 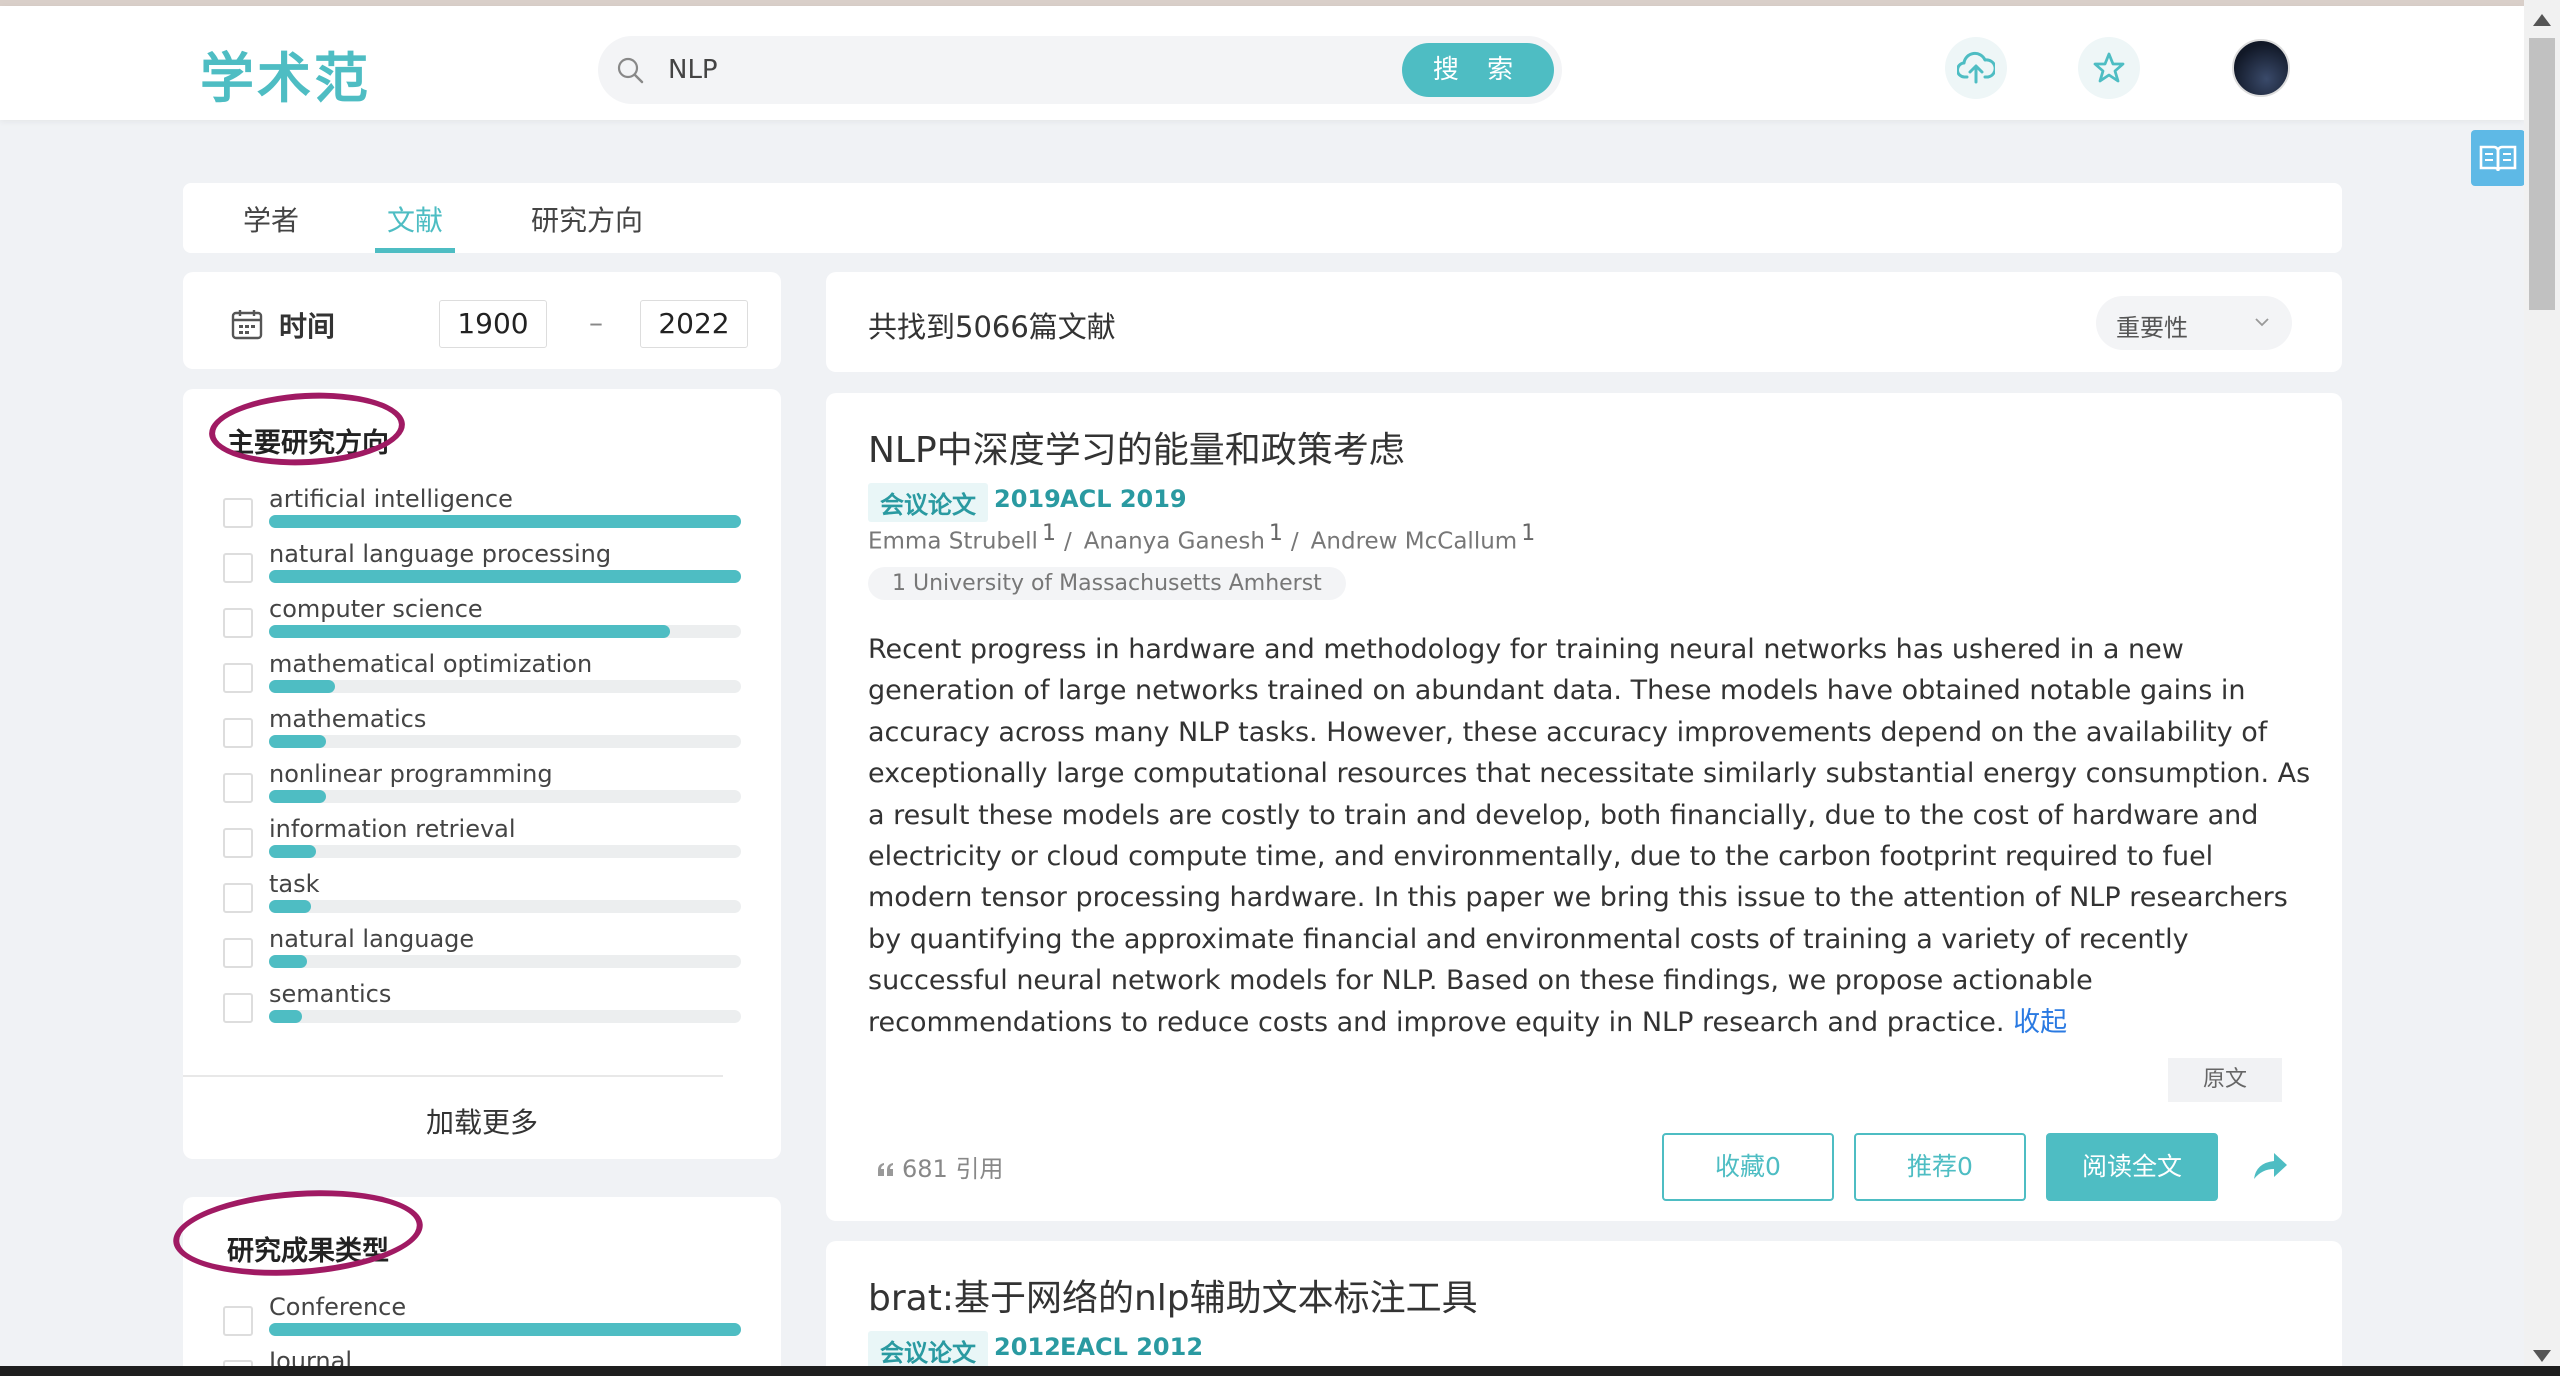 I want to click on read-full-text-button: 阅读全文, so click(x=2132, y=1167).